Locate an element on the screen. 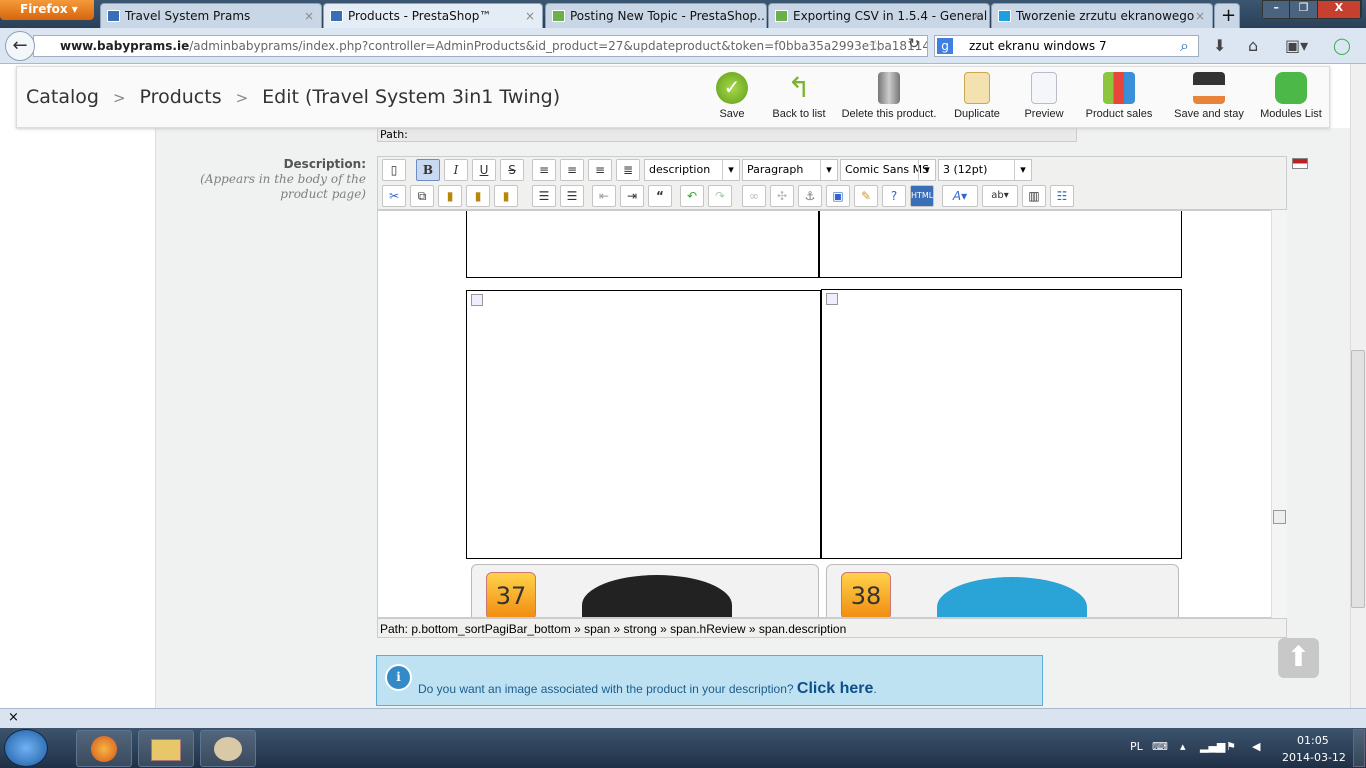  page-scroll-thumb is located at coordinates (1358, 479).